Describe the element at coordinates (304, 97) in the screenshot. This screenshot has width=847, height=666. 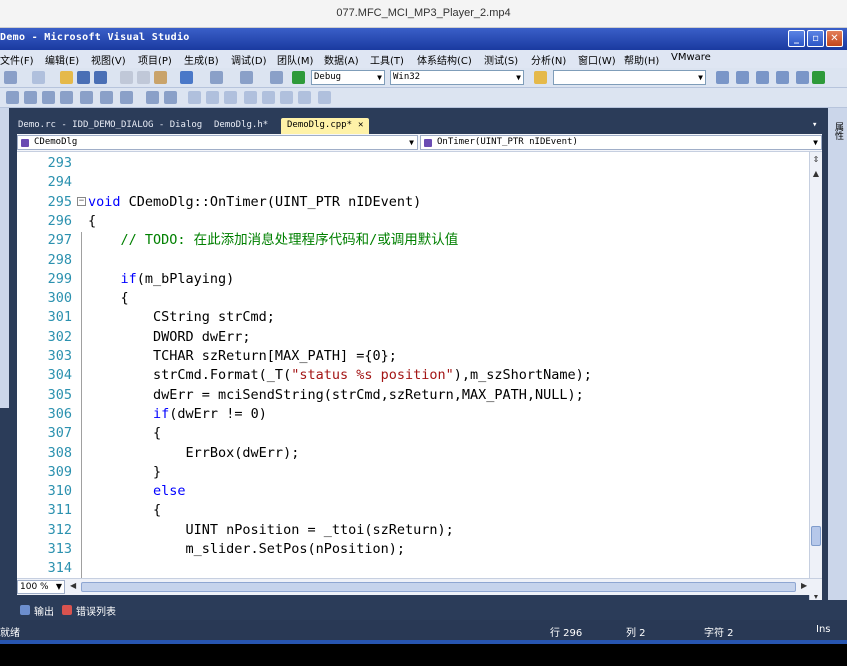
I see `next-bookmark-doc-icon` at that location.